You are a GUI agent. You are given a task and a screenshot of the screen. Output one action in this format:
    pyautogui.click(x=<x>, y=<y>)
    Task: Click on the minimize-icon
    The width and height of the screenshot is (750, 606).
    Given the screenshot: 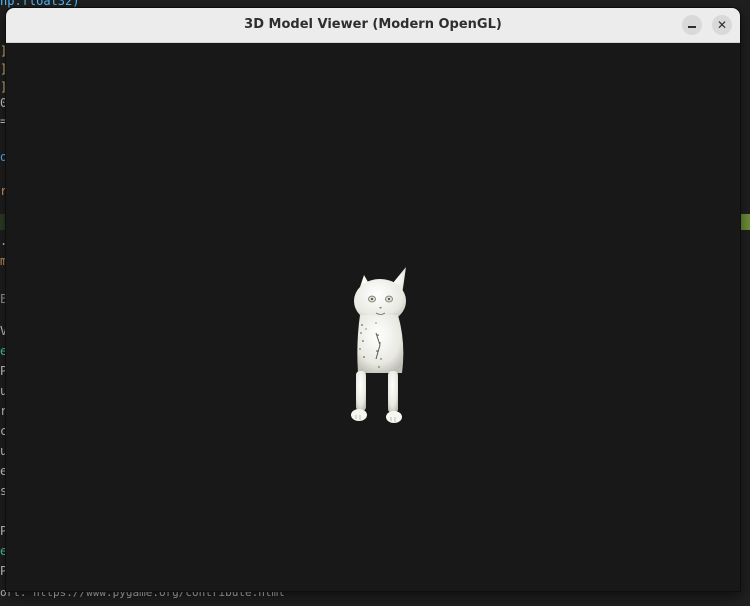 What is the action you would take?
    pyautogui.click(x=692, y=27)
    